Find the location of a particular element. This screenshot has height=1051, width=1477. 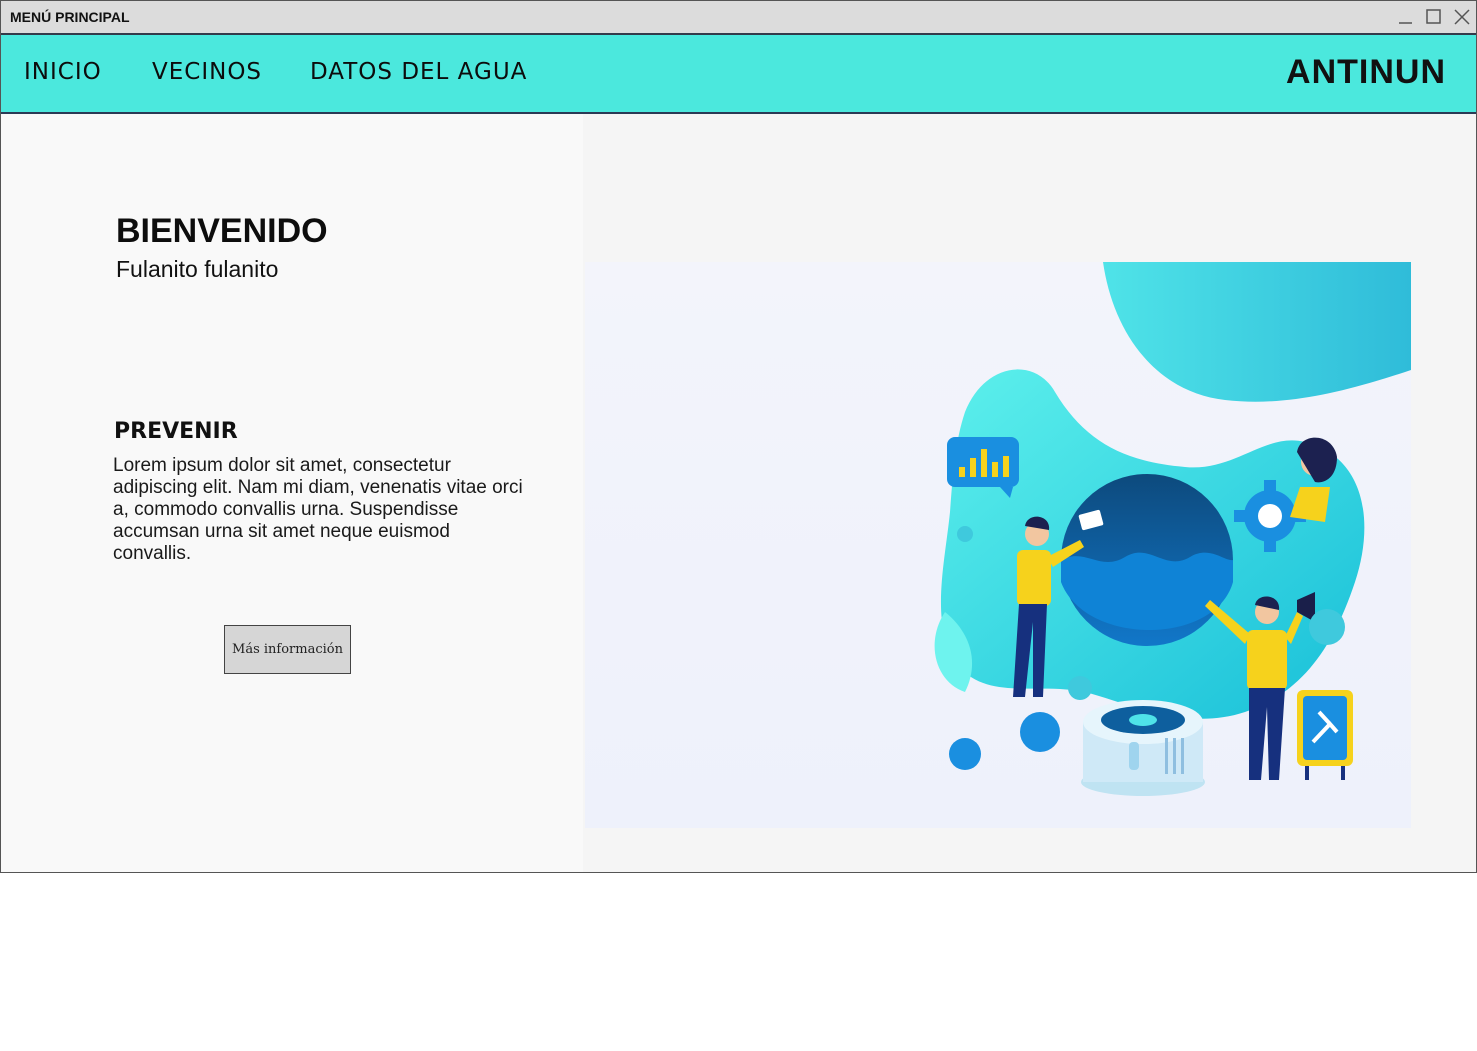

brand-logo: ANTINUN is located at coordinates (1366, 72).